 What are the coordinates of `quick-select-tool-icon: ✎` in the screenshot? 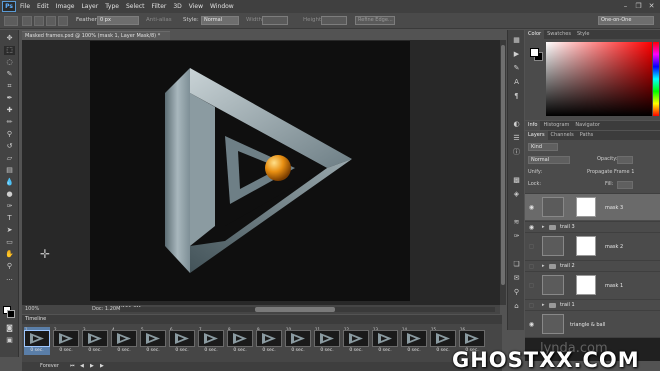 It's located at (9, 74).